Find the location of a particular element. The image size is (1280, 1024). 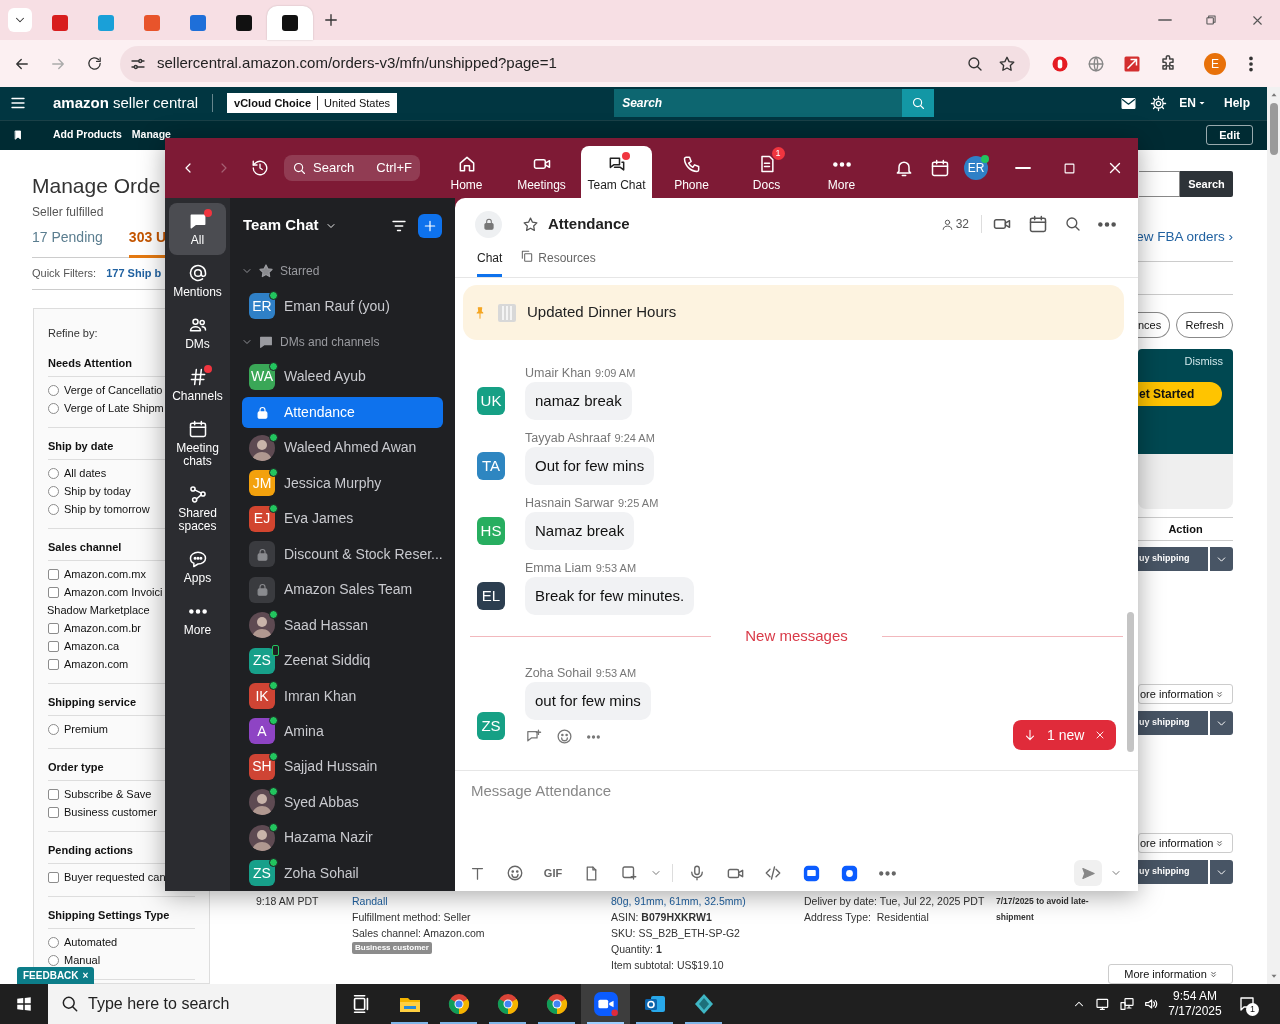

help-link: Help is located at coordinates (1237, 103).